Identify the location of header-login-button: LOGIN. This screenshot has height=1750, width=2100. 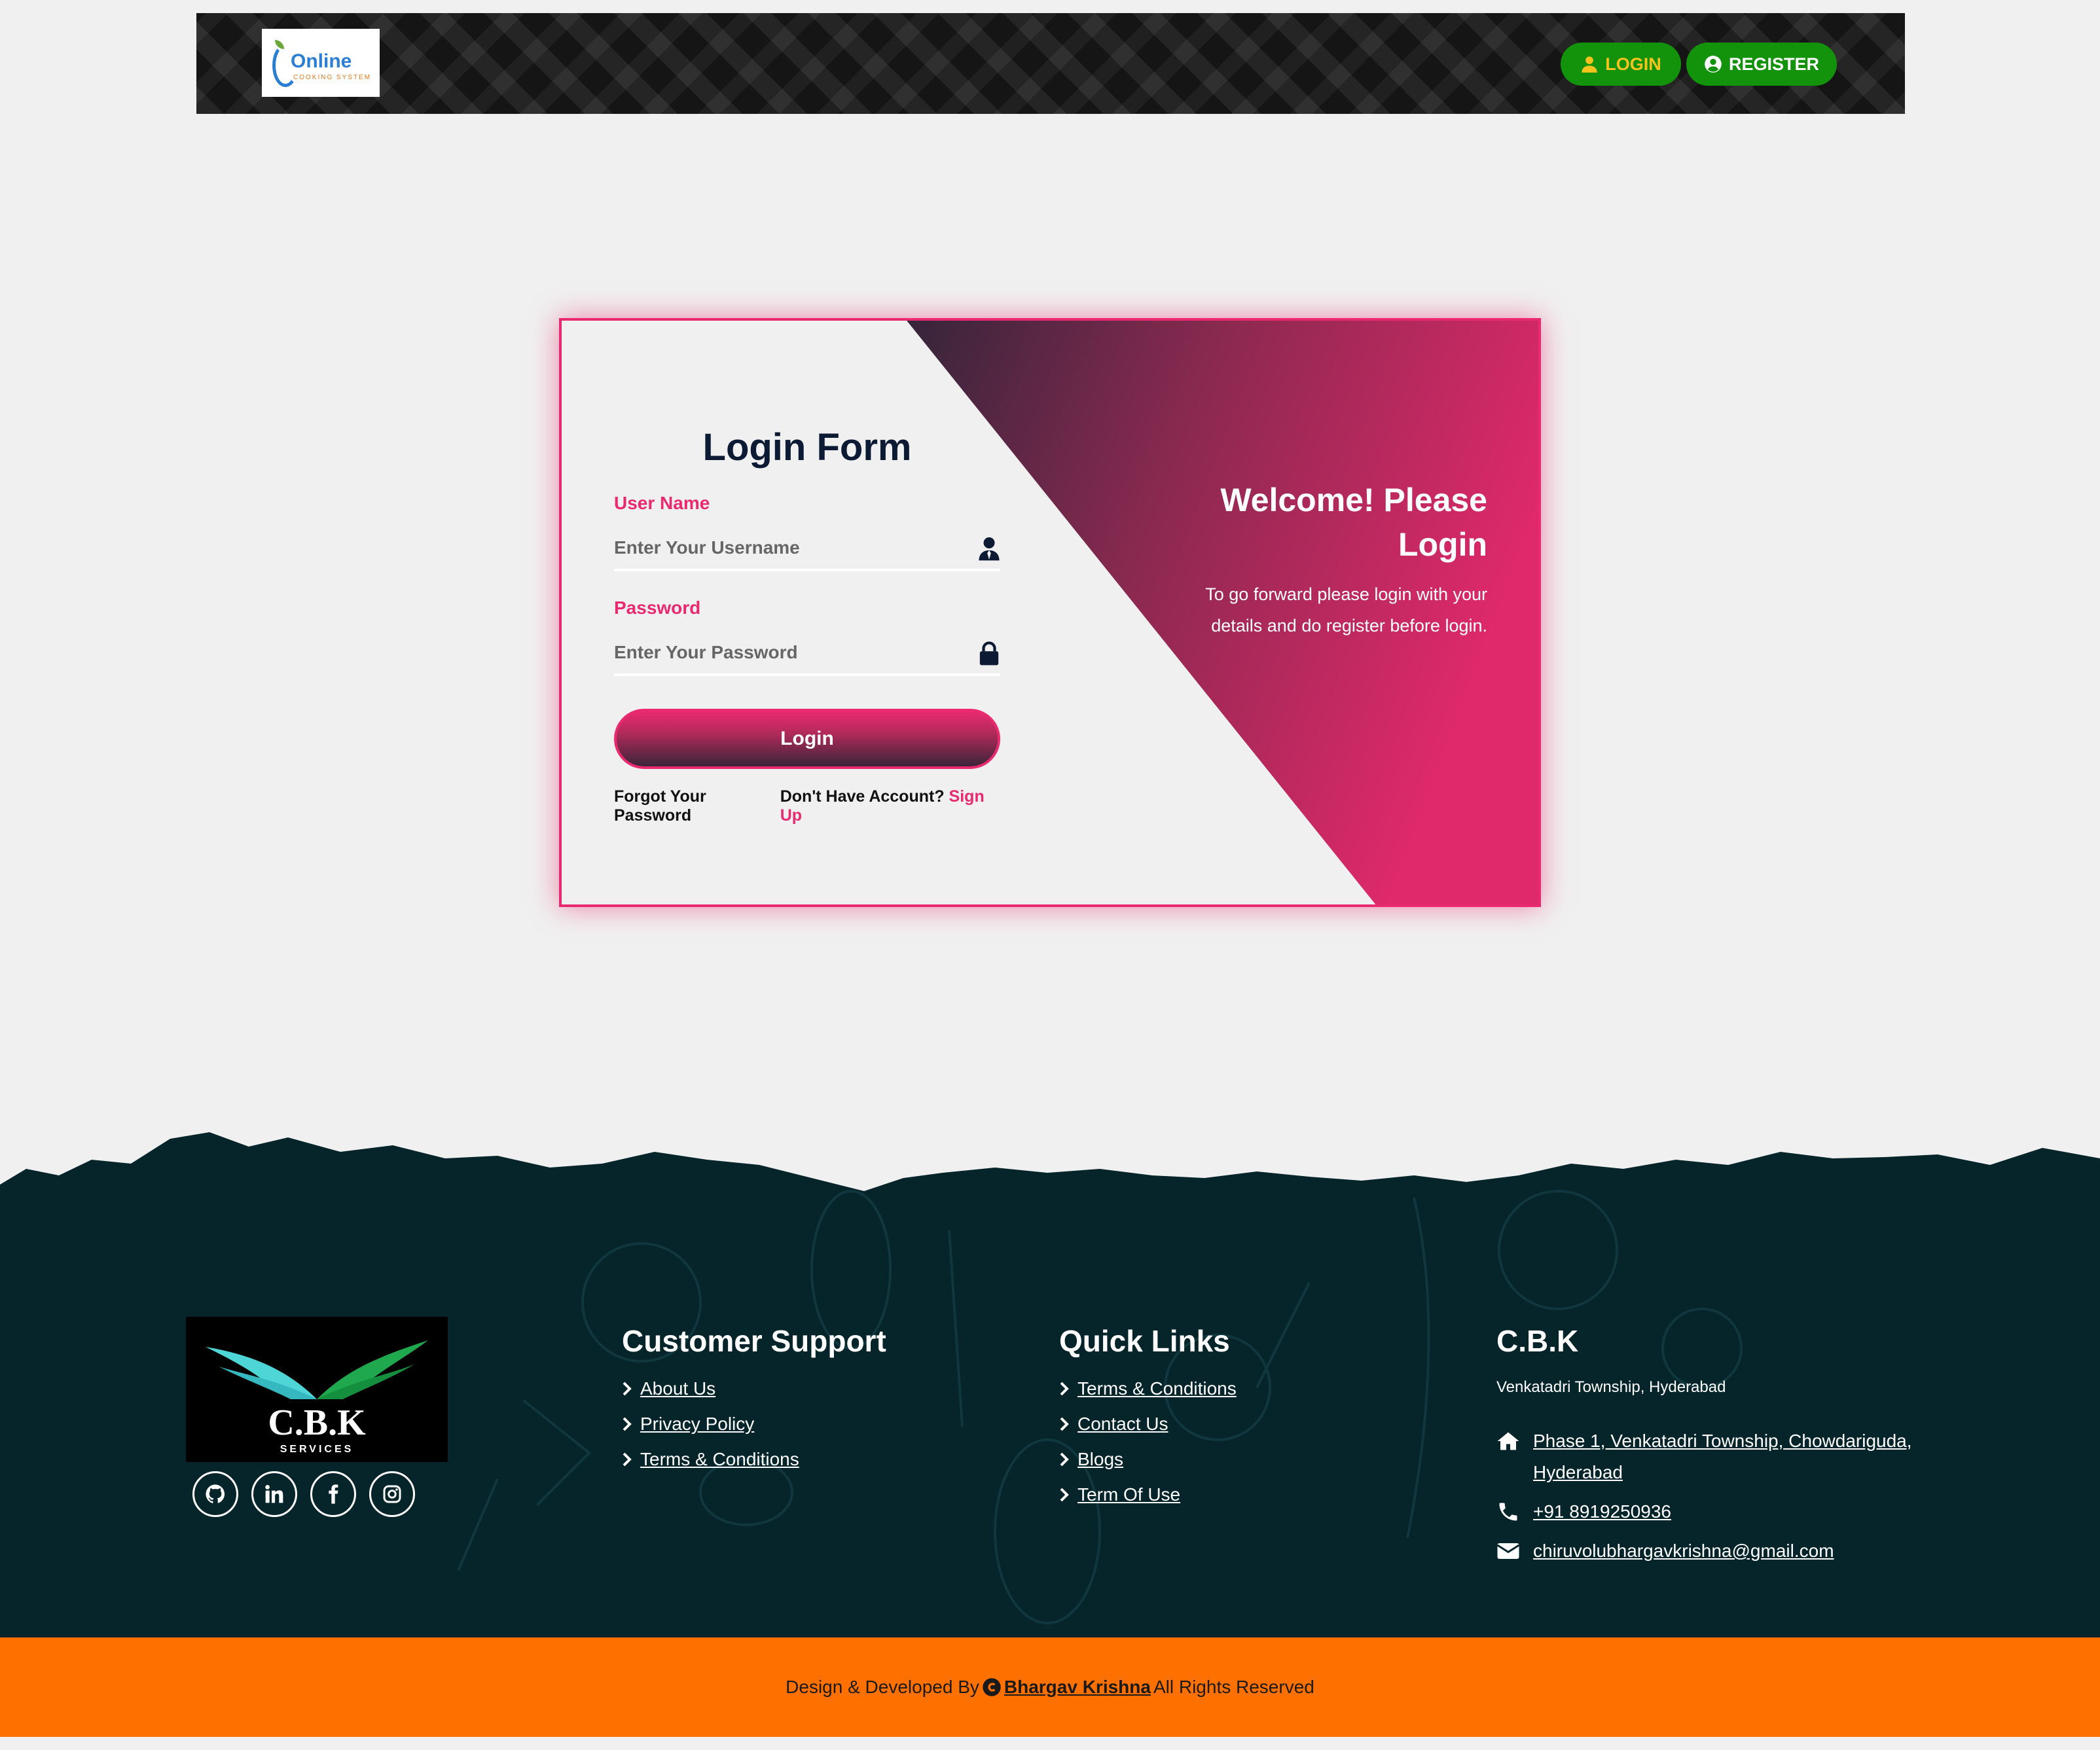
(1621, 64).